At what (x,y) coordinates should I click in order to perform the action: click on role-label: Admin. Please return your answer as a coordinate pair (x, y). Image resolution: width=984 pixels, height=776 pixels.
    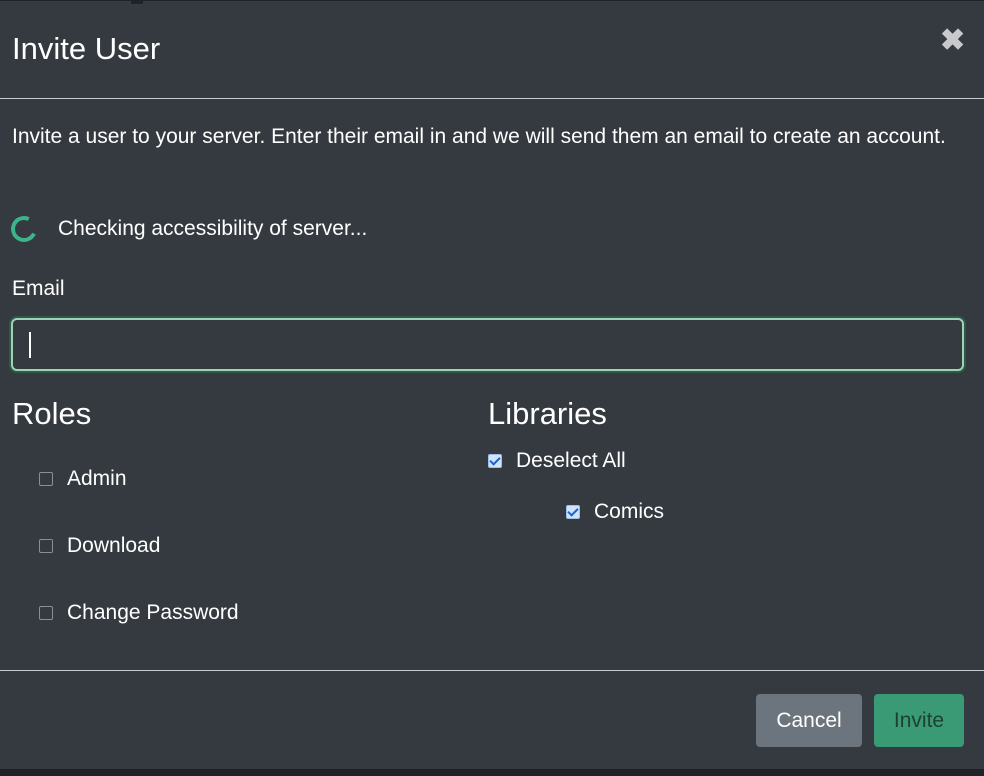
    Looking at the image, I should click on (97, 478).